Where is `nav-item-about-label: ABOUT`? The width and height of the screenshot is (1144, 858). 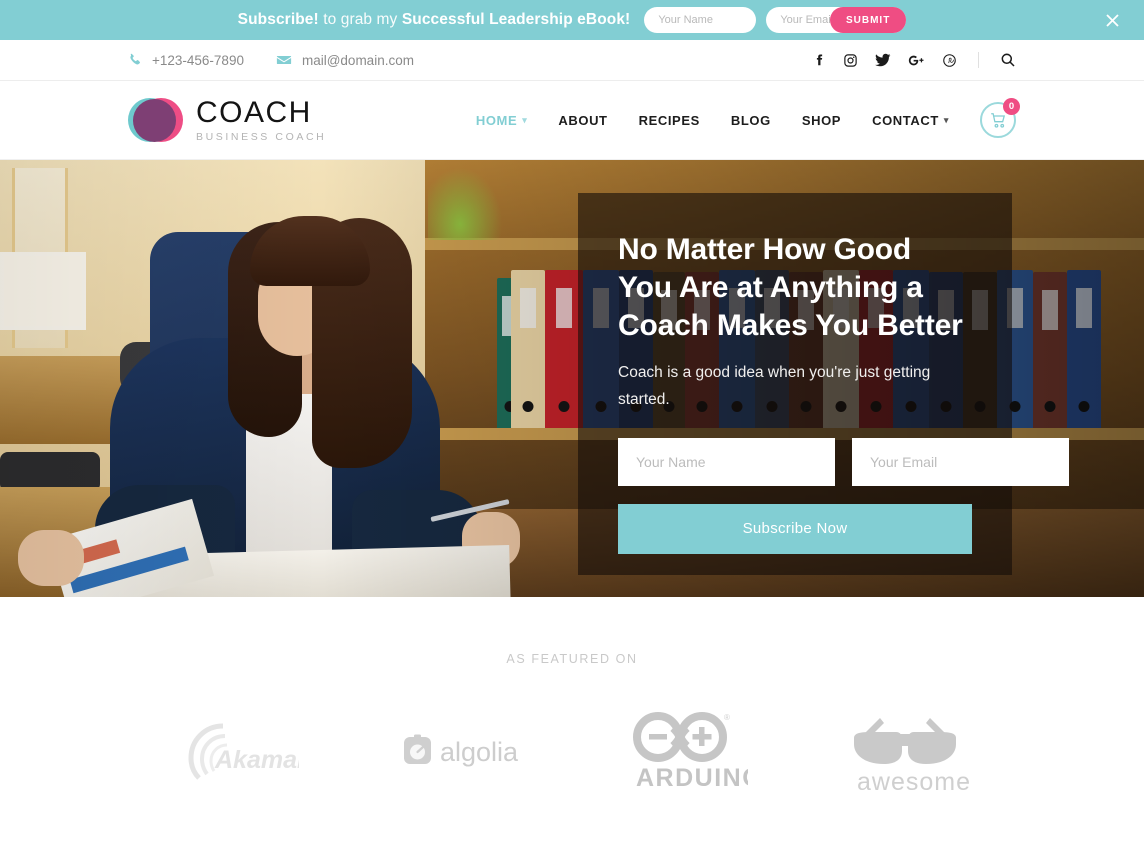
nav-item-about-label: ABOUT is located at coordinates (583, 120).